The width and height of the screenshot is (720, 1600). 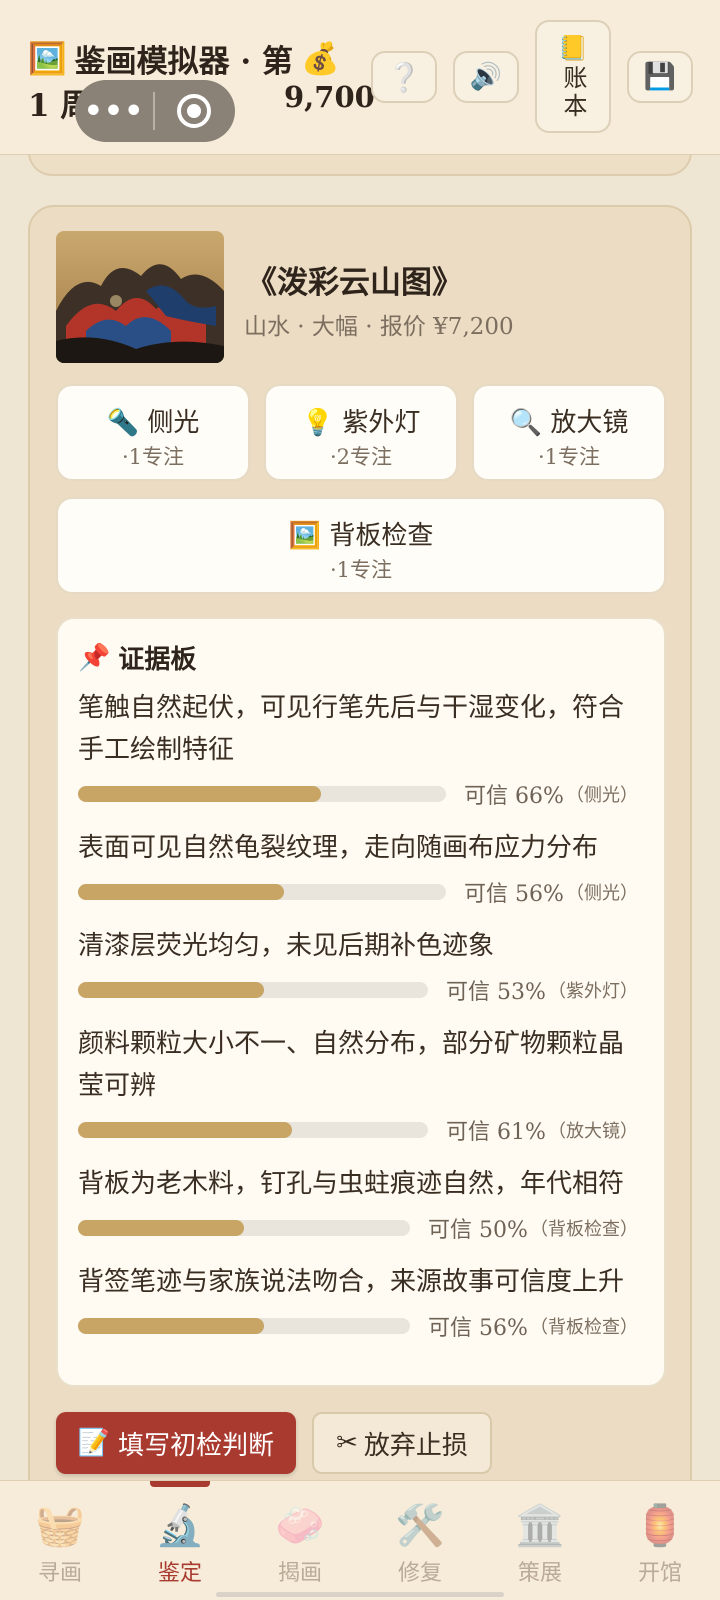 What do you see at coordinates (123, 423) in the screenshot?
I see `flashlight-icon: 🔦` at bounding box center [123, 423].